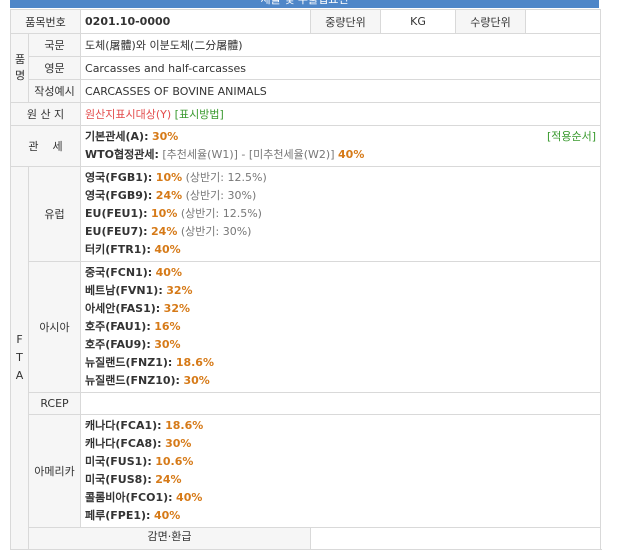  What do you see at coordinates (169, 538) in the screenshot?
I see `reduction-label: 감면·환급` at bounding box center [169, 538].